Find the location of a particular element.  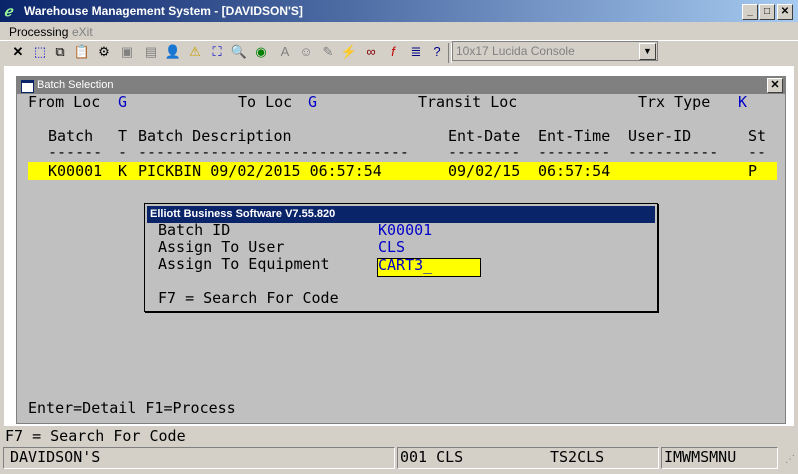

dialog-title: Elliott Business Software V7.55.820 is located at coordinates (243, 214).